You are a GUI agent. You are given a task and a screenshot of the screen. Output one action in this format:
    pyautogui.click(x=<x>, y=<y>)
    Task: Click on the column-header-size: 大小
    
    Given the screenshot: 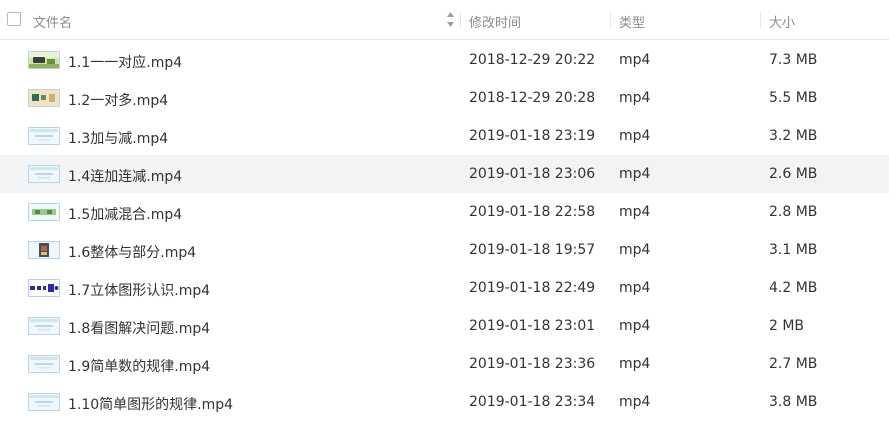 What is the action you would take?
    pyautogui.click(x=782, y=21)
    